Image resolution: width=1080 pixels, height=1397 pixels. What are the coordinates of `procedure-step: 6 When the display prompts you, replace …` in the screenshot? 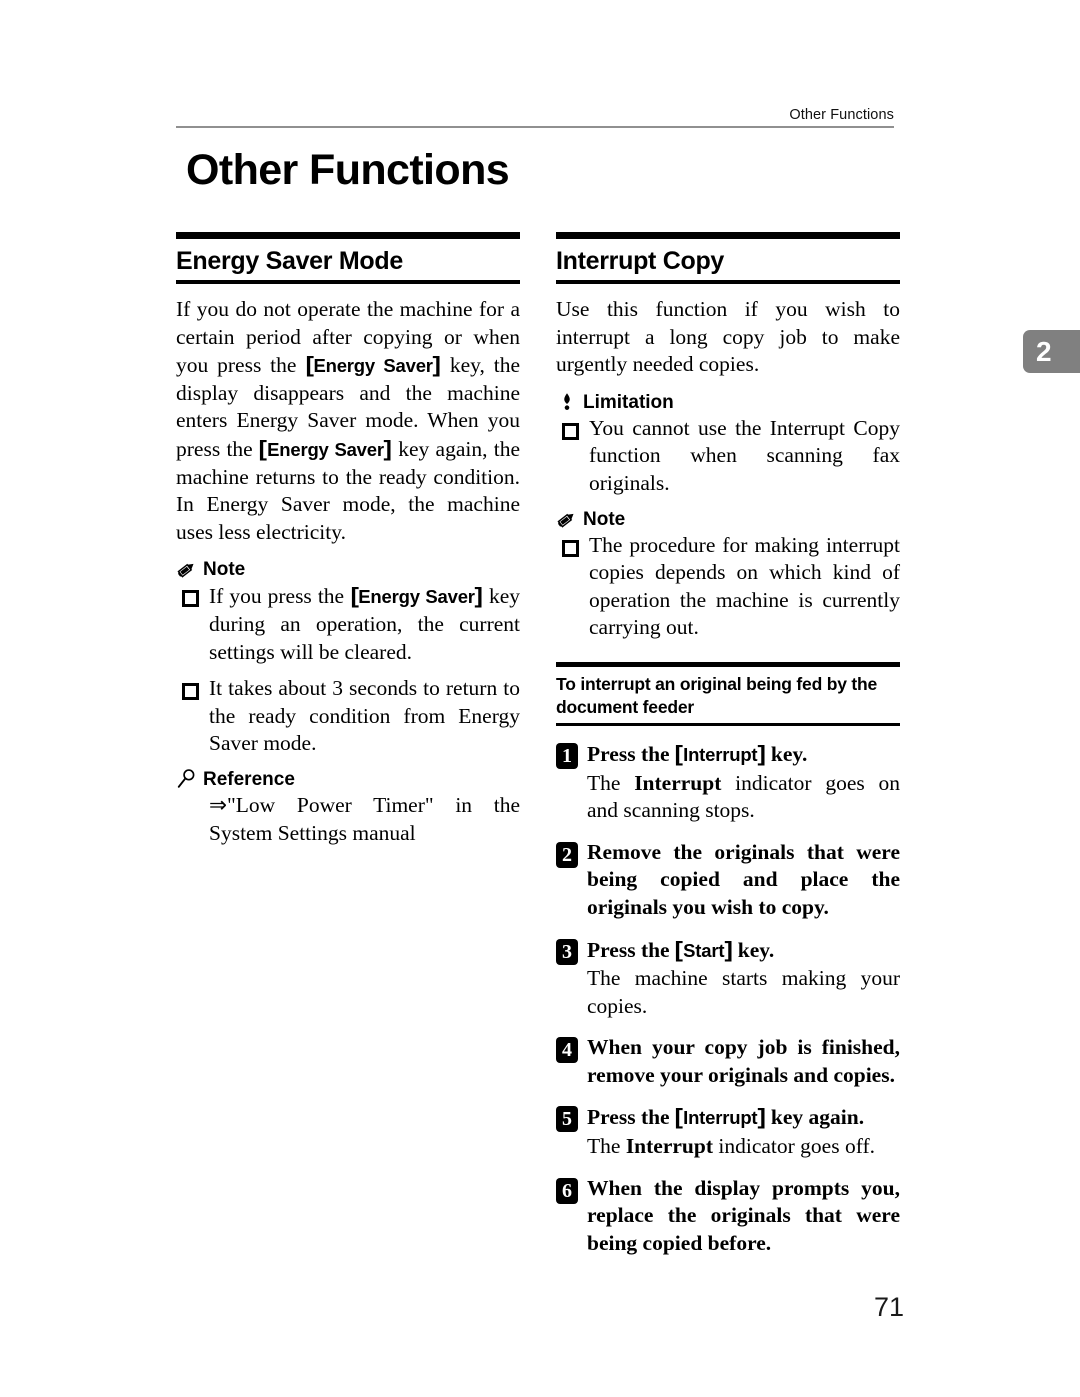 It's located at (728, 1216).